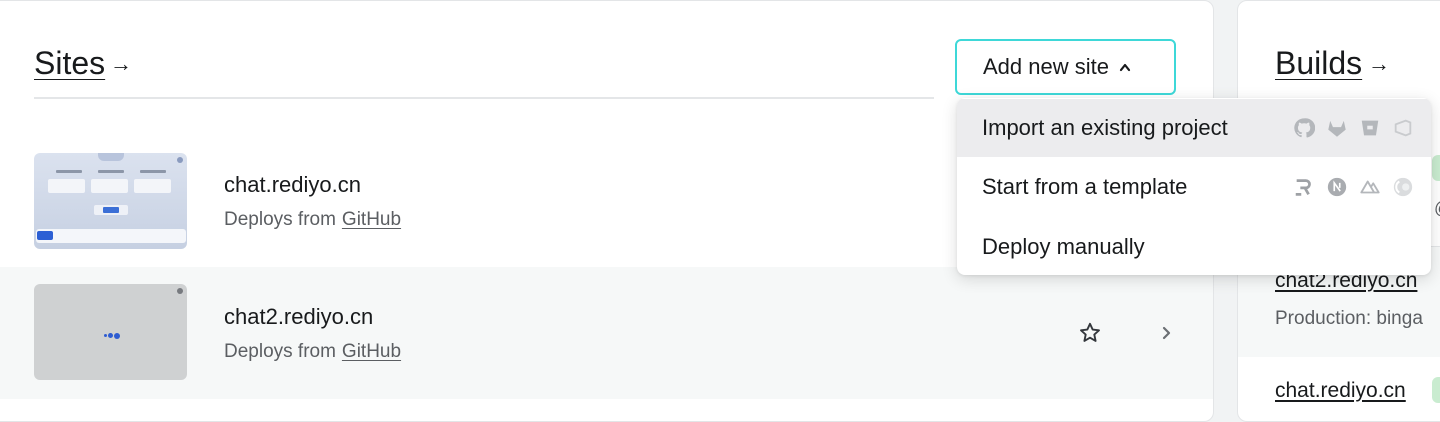 This screenshot has width=1440, height=422. Describe the element at coordinates (1370, 128) in the screenshot. I see `bitbucket-icon` at that location.